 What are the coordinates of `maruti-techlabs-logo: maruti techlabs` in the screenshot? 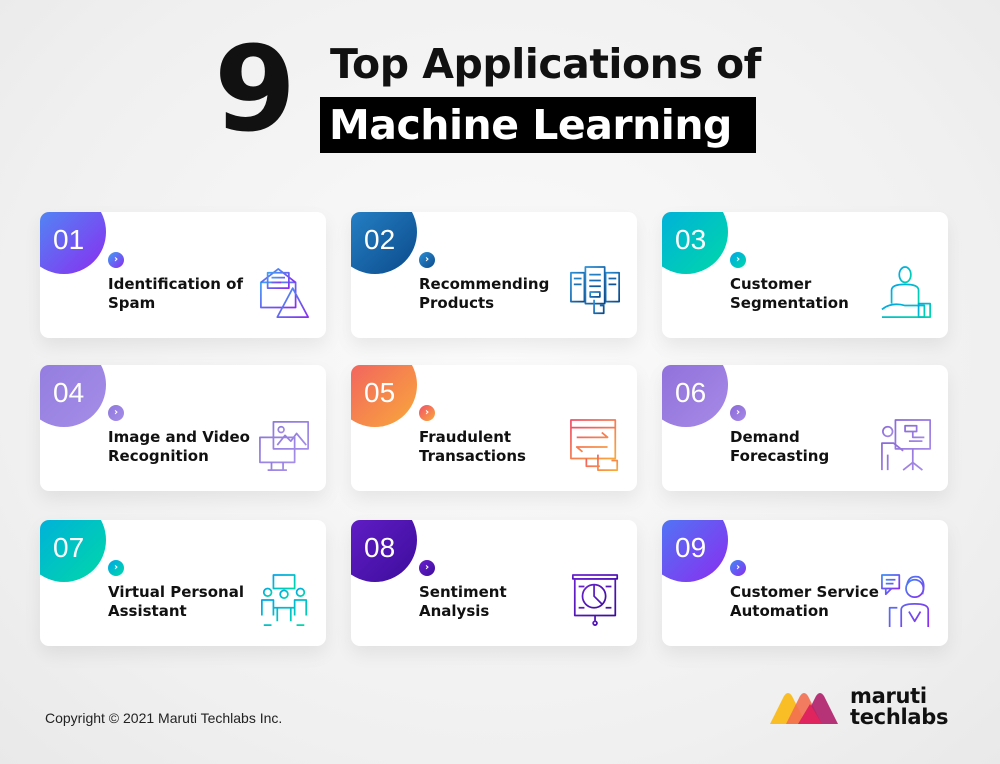 It's located at (863, 708).